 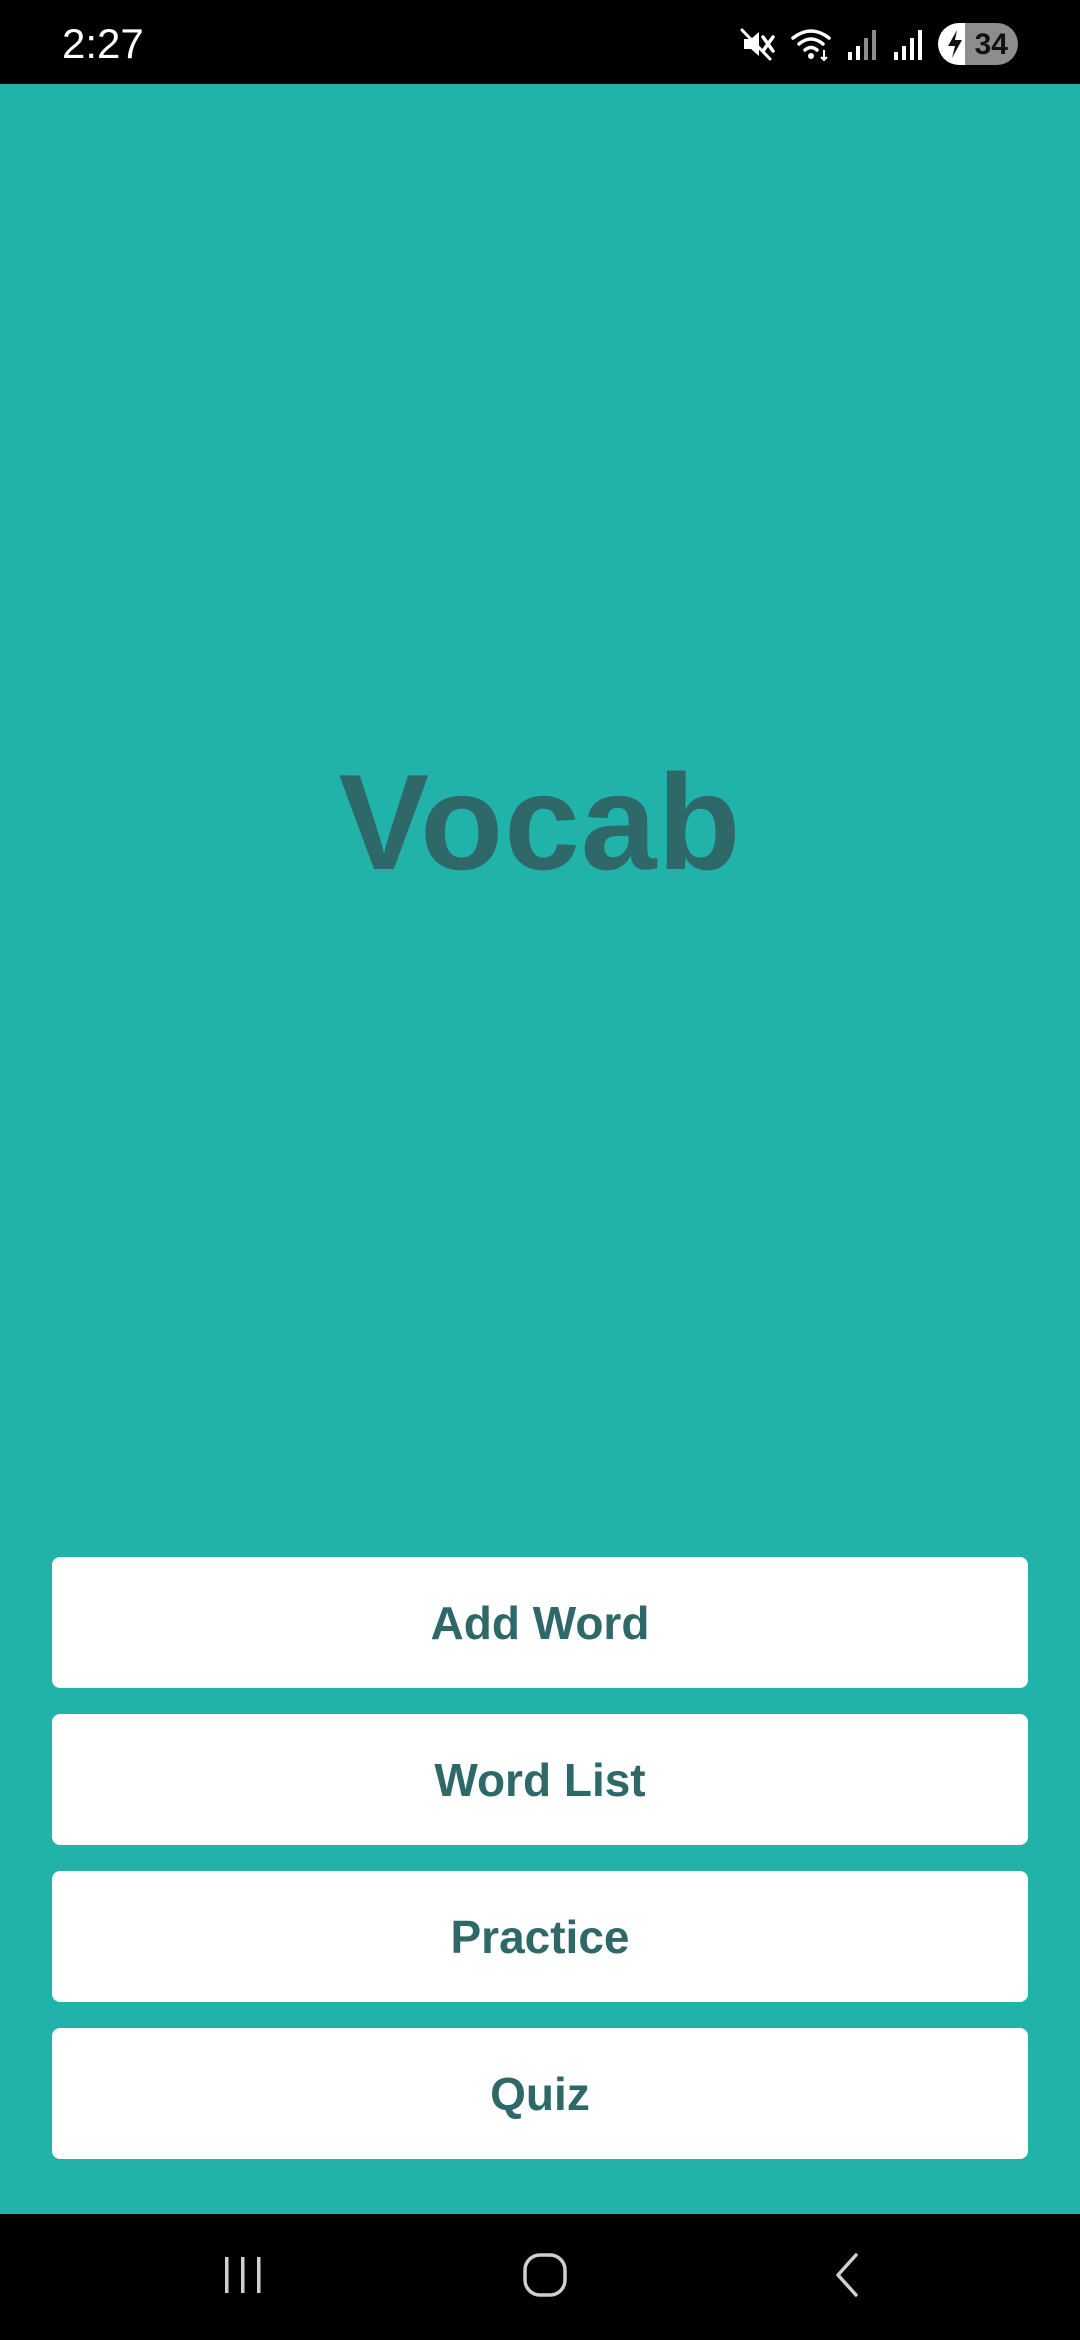 I want to click on status-time: 2:27, so click(x=103, y=43).